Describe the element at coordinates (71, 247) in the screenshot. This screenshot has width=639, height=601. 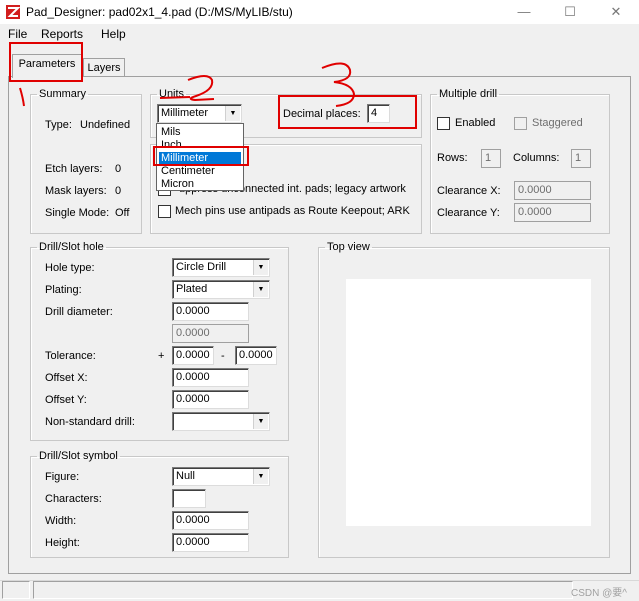
I see `drill-hole-legend: Drill/Slot hole` at that location.